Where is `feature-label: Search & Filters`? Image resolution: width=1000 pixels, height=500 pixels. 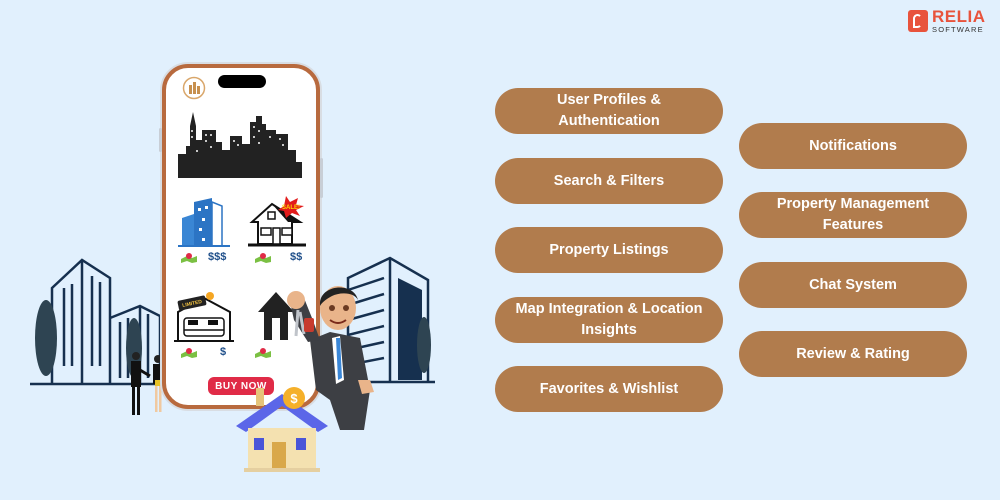
feature-label: Search & Filters is located at coordinates (609, 180).